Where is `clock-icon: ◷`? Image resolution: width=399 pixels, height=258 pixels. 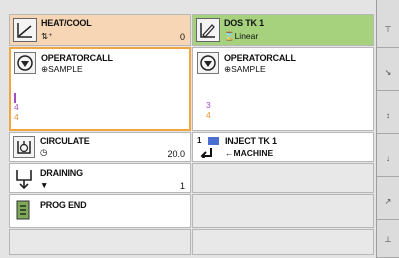 clock-icon: ◷ is located at coordinates (44, 152).